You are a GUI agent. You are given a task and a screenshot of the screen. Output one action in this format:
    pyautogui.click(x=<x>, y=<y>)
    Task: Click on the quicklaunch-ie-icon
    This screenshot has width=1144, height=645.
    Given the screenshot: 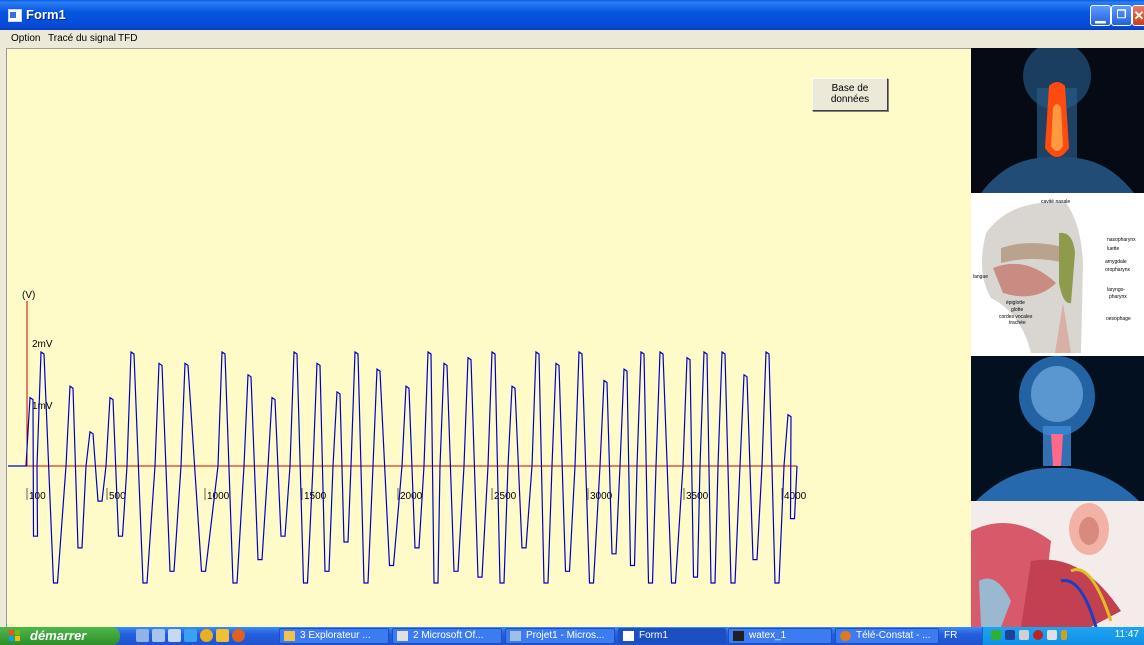 What is the action you would take?
    pyautogui.click(x=190, y=635)
    